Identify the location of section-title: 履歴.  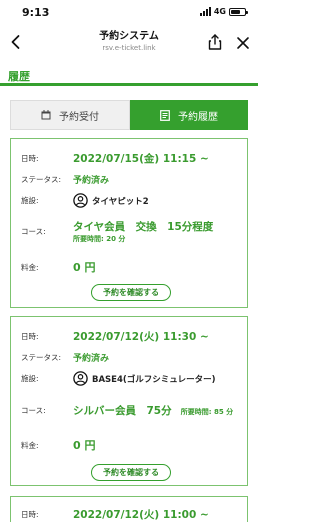
(19, 76).